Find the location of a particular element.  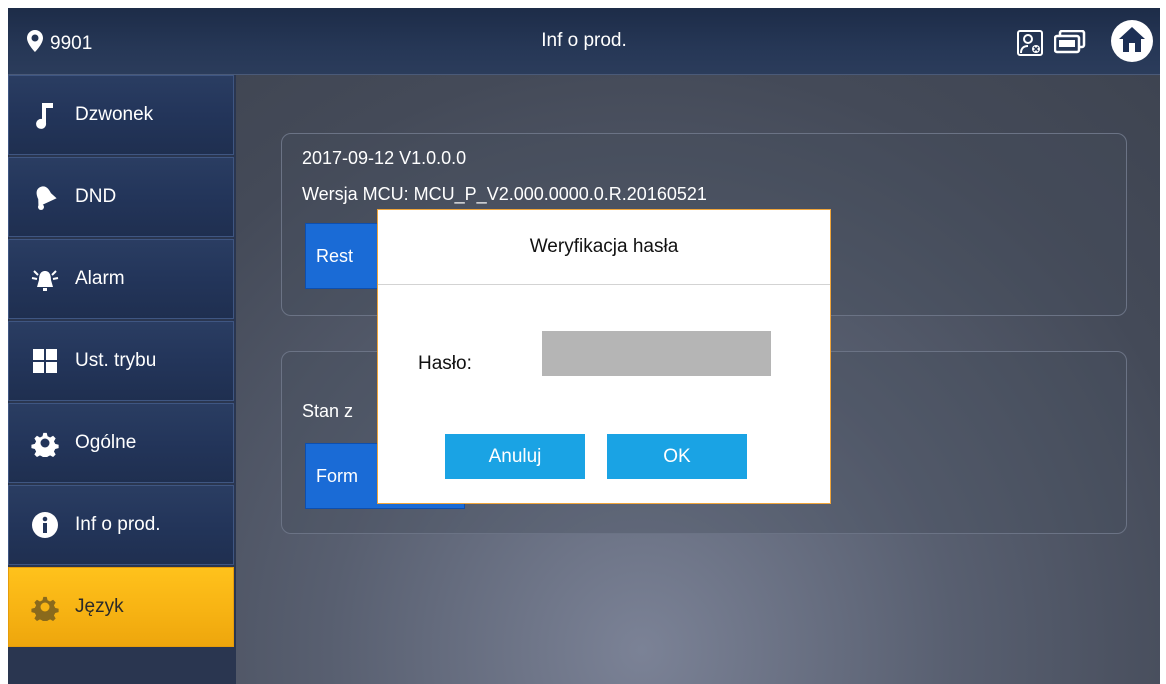

sidebar-item-label: Alarm is located at coordinates (100, 278).